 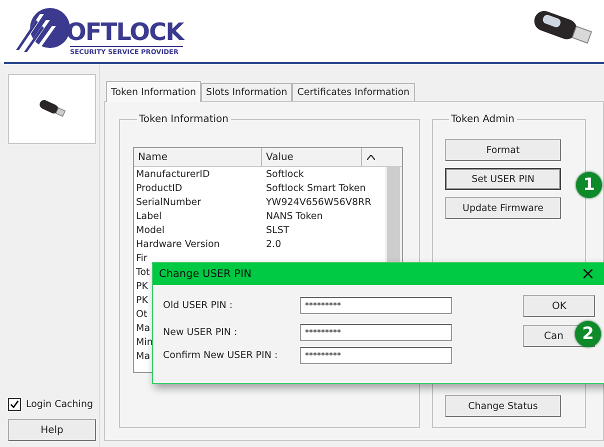 I want to click on table-cell-text: 2.0, so click(x=273, y=245).